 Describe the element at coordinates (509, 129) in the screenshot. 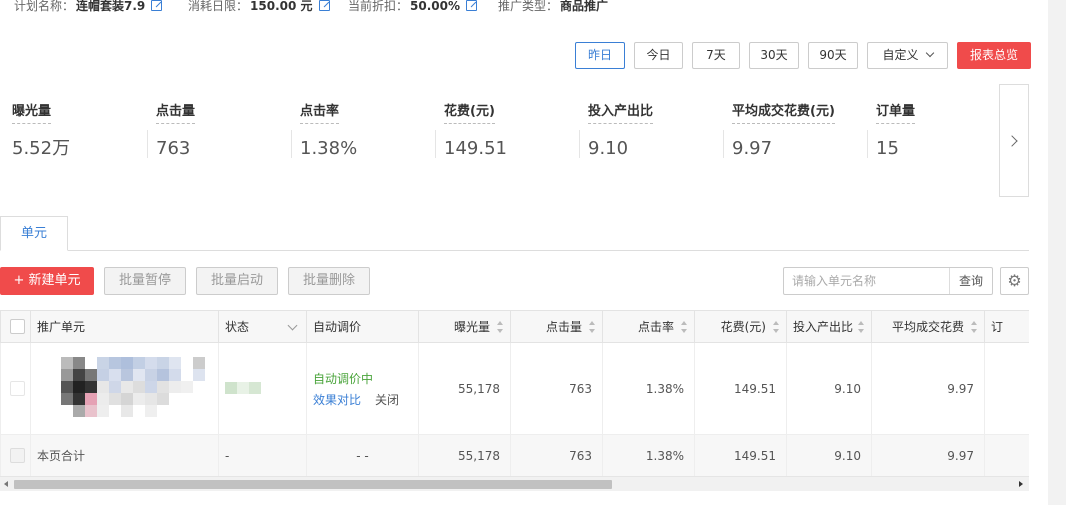

I see `metric-cost: 花费(元) 149.51` at that location.